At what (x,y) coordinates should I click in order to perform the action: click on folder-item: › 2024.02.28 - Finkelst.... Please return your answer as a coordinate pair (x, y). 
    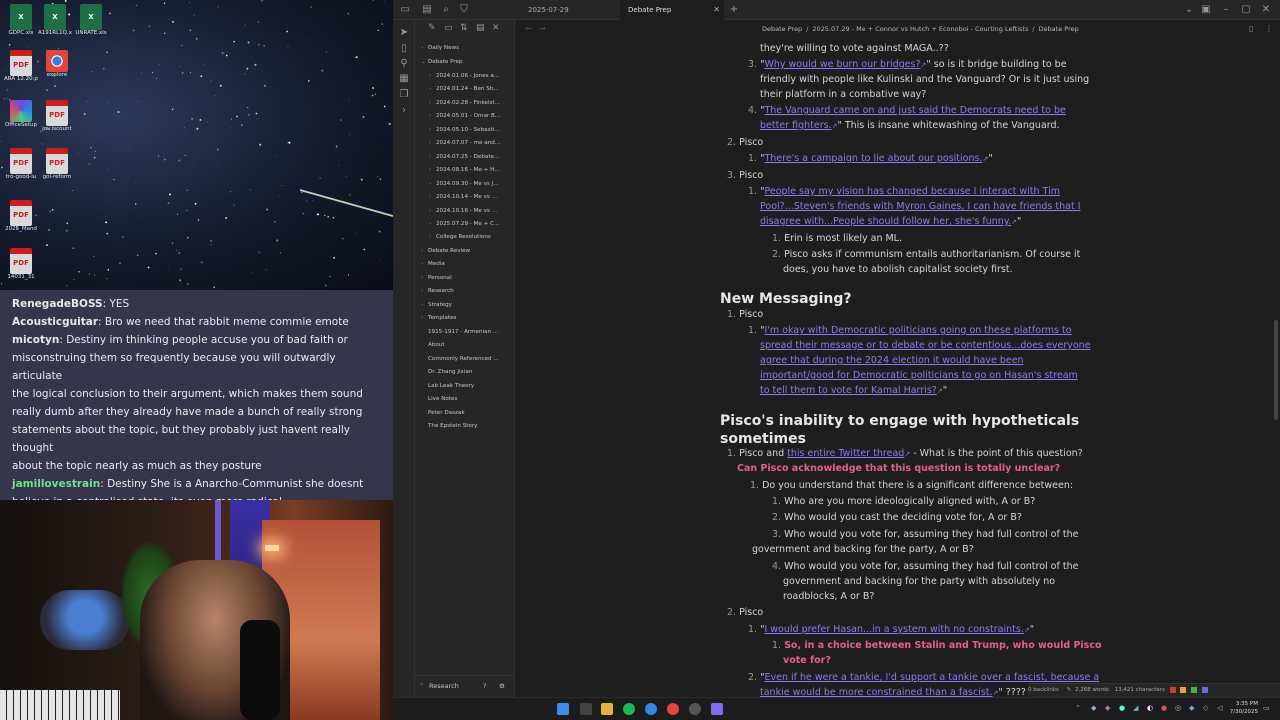
    Looking at the image, I should click on (477, 103).